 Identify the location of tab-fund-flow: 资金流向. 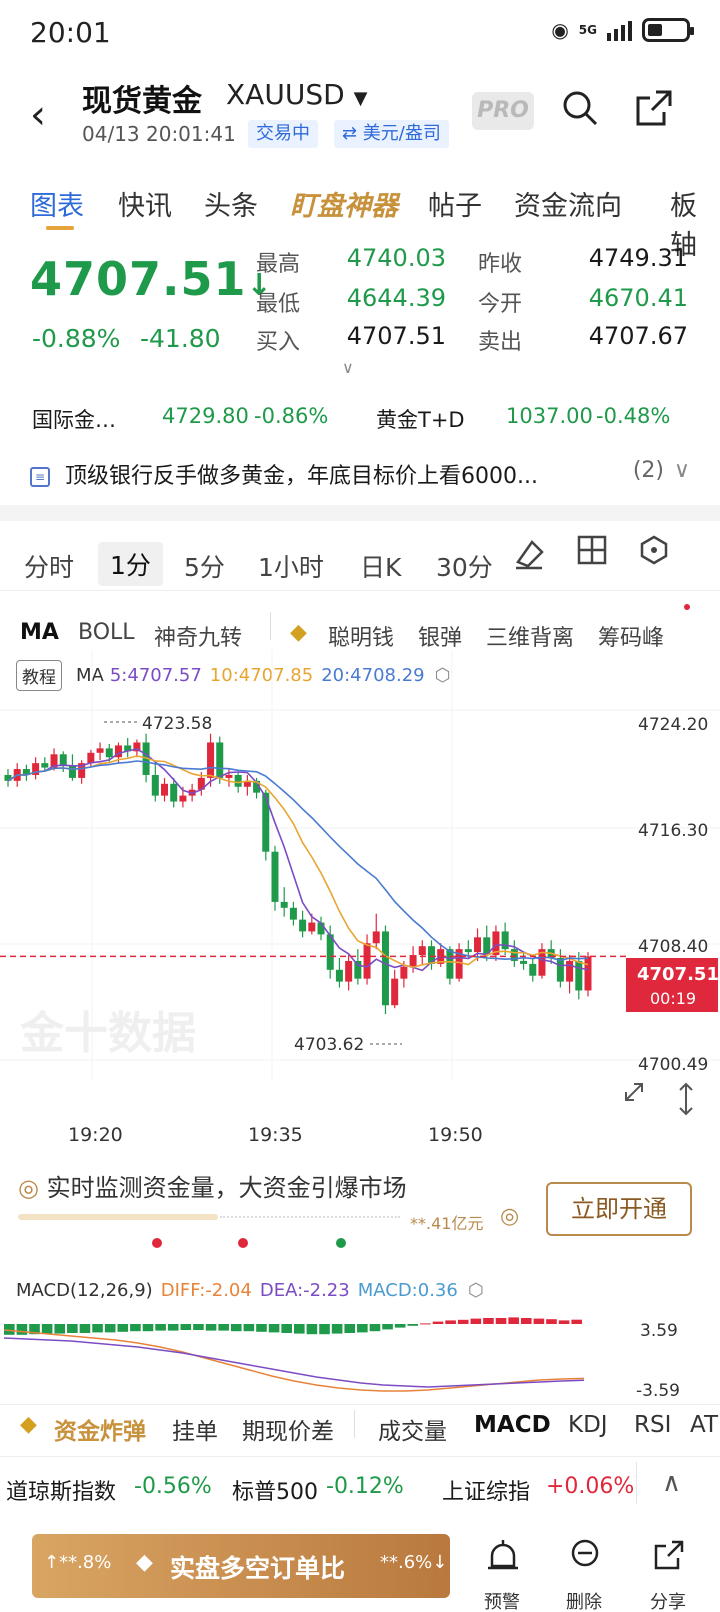
(568, 203).